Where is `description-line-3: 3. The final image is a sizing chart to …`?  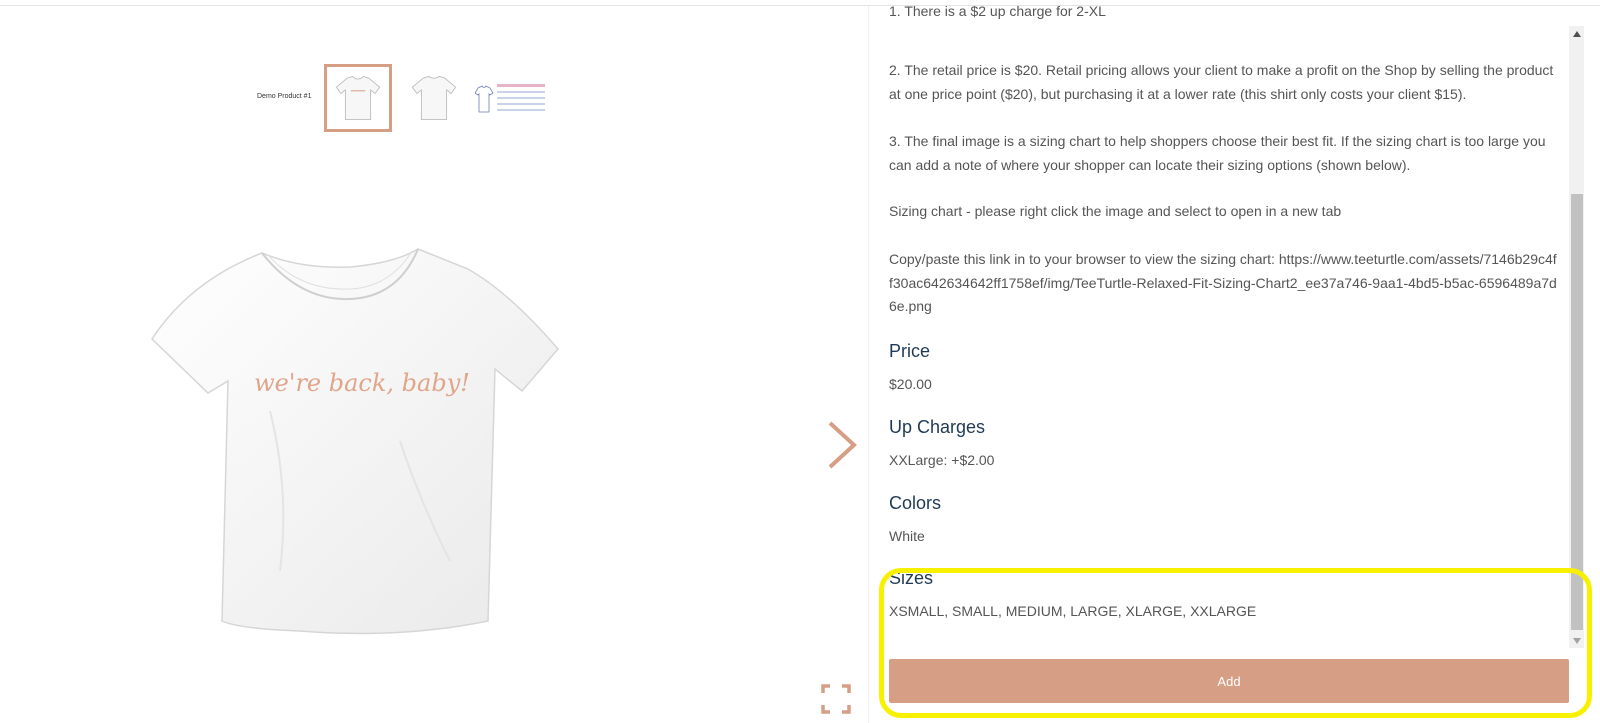
description-line-3: 3. The final image is a sizing chart to … is located at coordinates (1217, 153).